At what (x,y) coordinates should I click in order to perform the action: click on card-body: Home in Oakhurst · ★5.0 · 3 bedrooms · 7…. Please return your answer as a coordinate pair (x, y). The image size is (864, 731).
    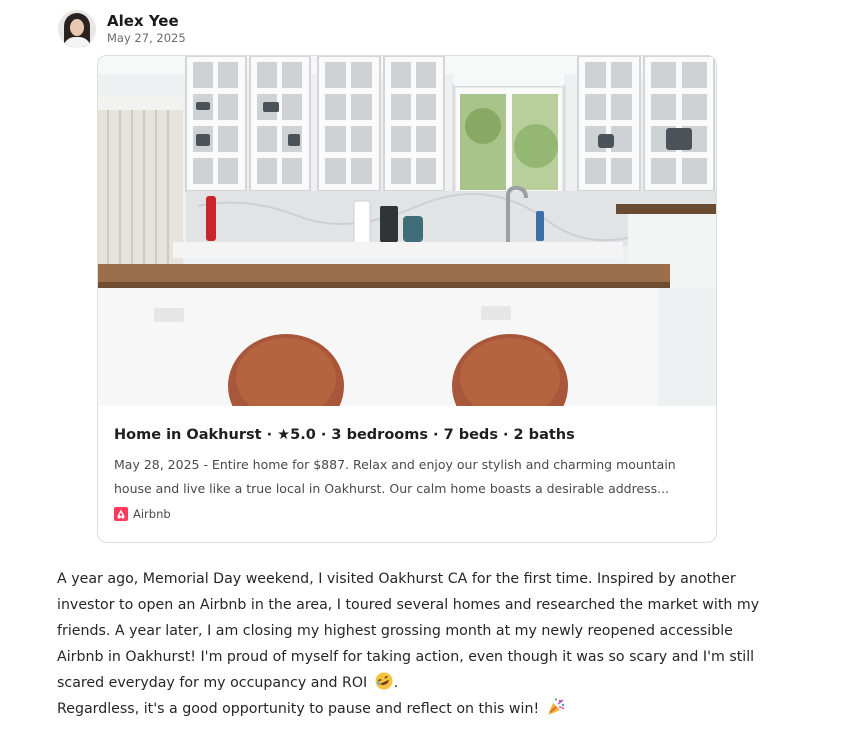
    Looking at the image, I should click on (407, 463).